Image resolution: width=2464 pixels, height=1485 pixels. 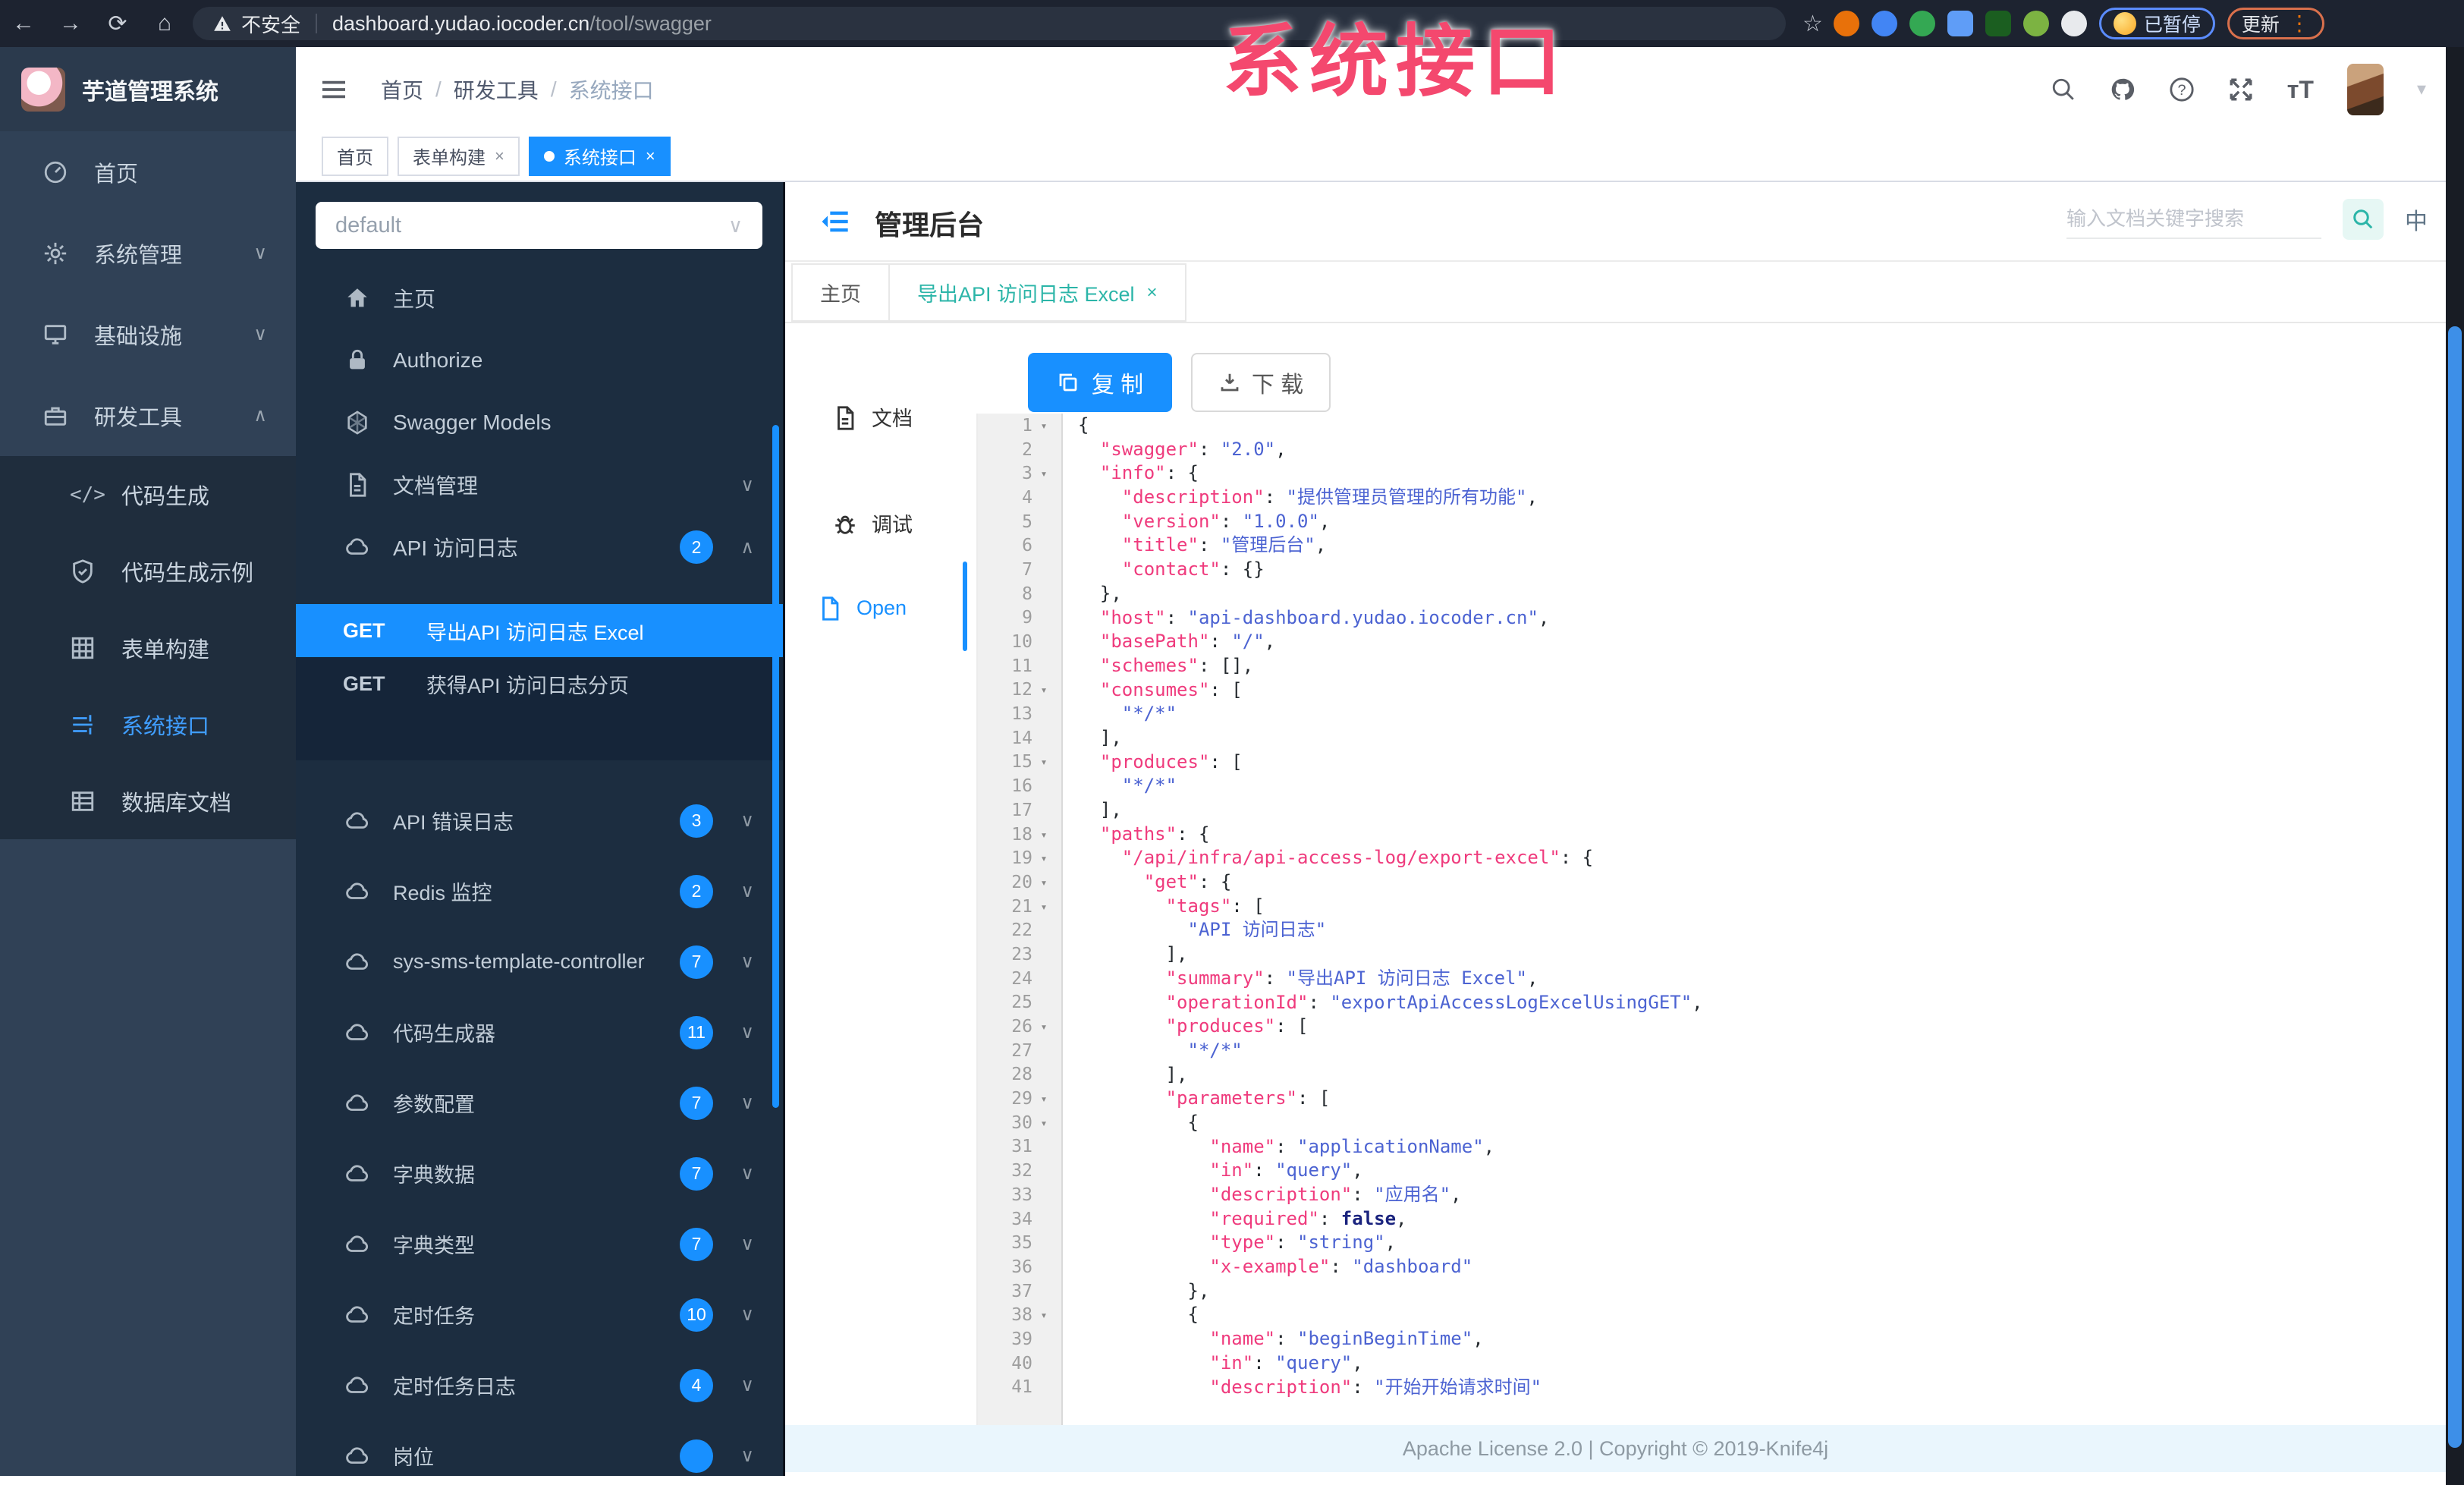 What do you see at coordinates (85, 801) in the screenshot?
I see `table-icon` at bounding box center [85, 801].